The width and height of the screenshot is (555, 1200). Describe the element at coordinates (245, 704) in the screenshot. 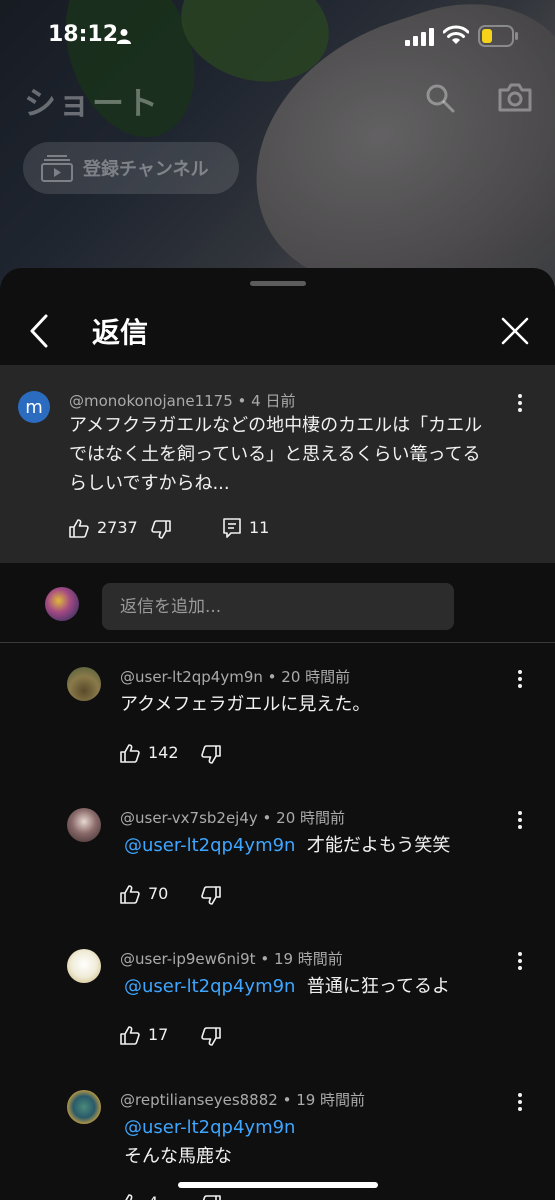

I see `comment-text: アクメフェラガエルに見えた。` at that location.